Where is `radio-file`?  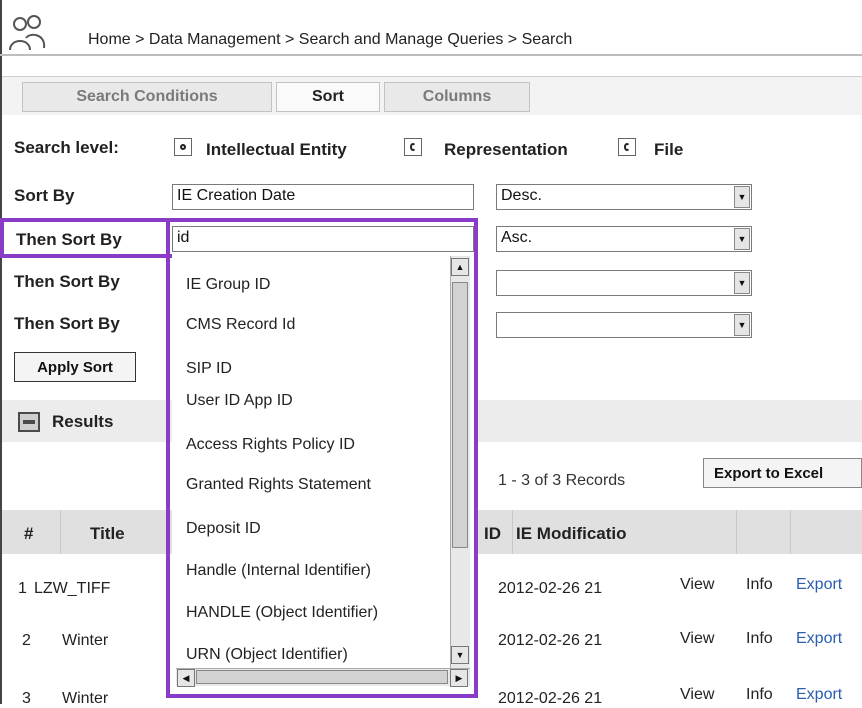
radio-file is located at coordinates (627, 147).